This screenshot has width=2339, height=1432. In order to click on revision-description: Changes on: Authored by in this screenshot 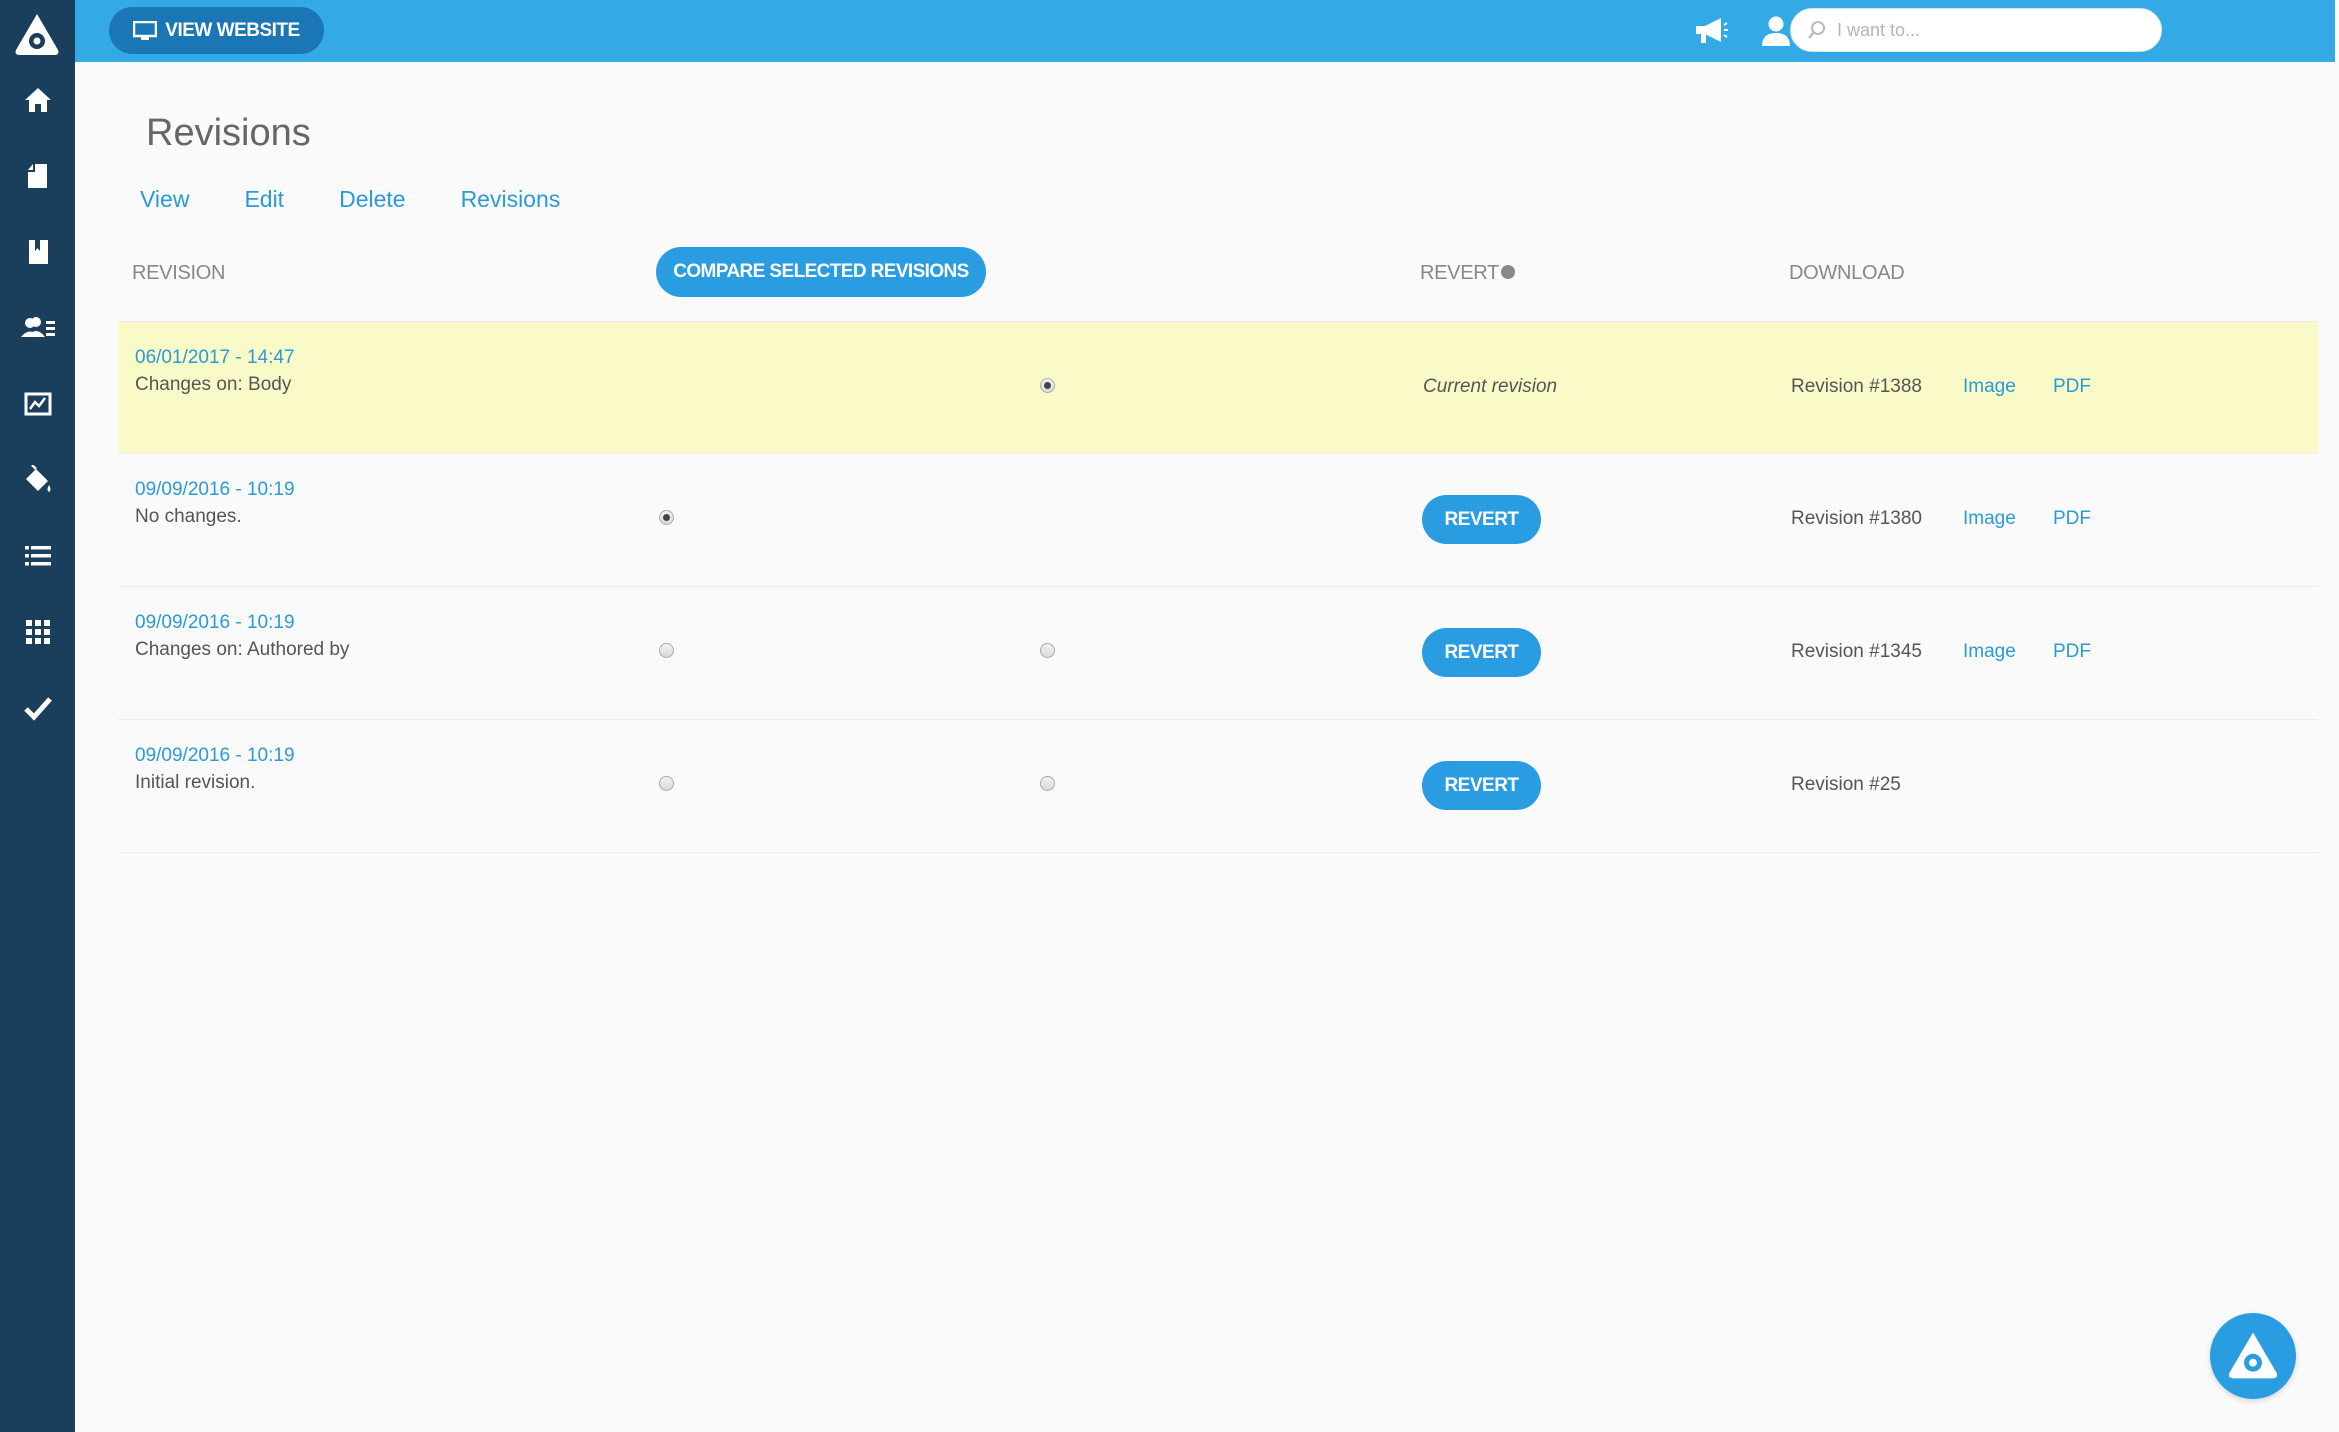, I will do `click(242, 649)`.